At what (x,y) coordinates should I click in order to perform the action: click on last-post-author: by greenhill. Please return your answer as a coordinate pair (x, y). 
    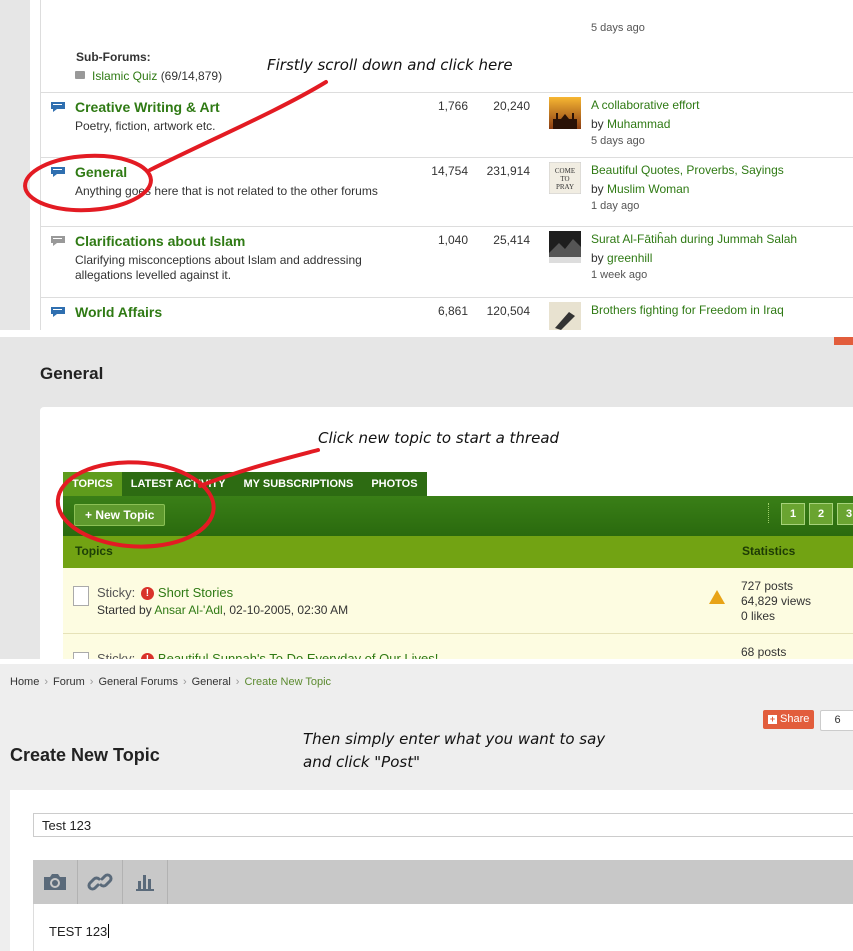
    Looking at the image, I should click on (621, 258).